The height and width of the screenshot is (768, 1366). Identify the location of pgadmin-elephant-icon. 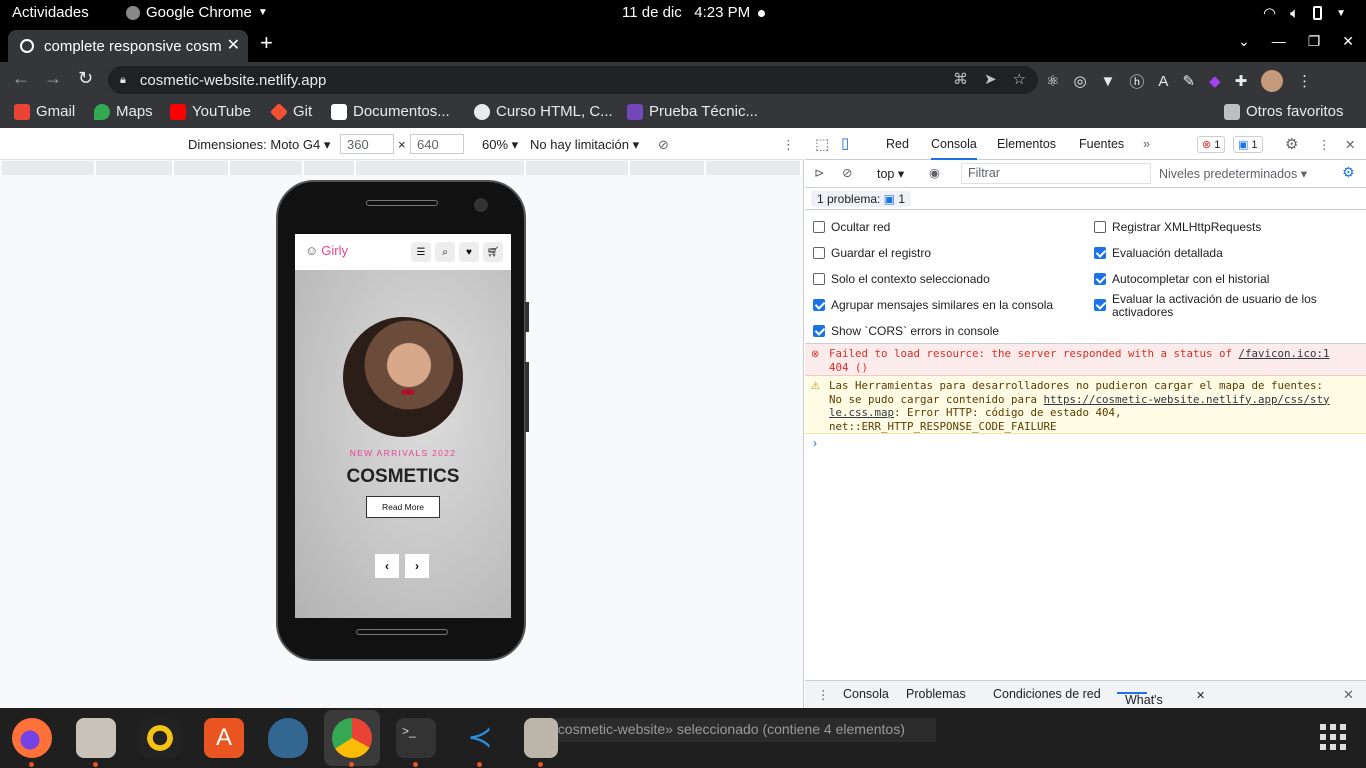
(288, 738).